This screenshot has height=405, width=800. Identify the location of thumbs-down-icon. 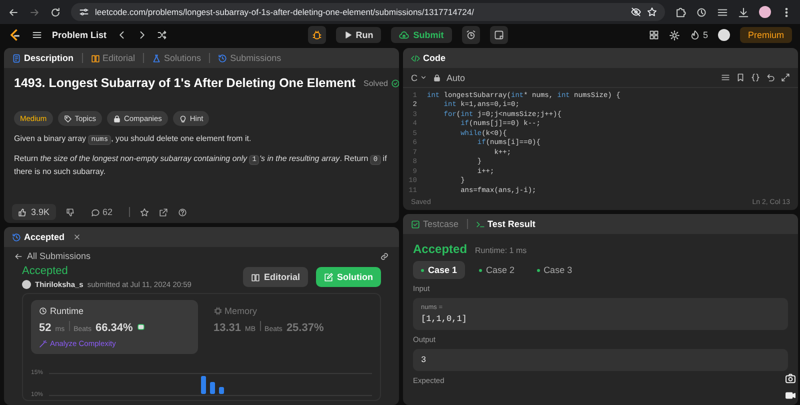
(70, 212).